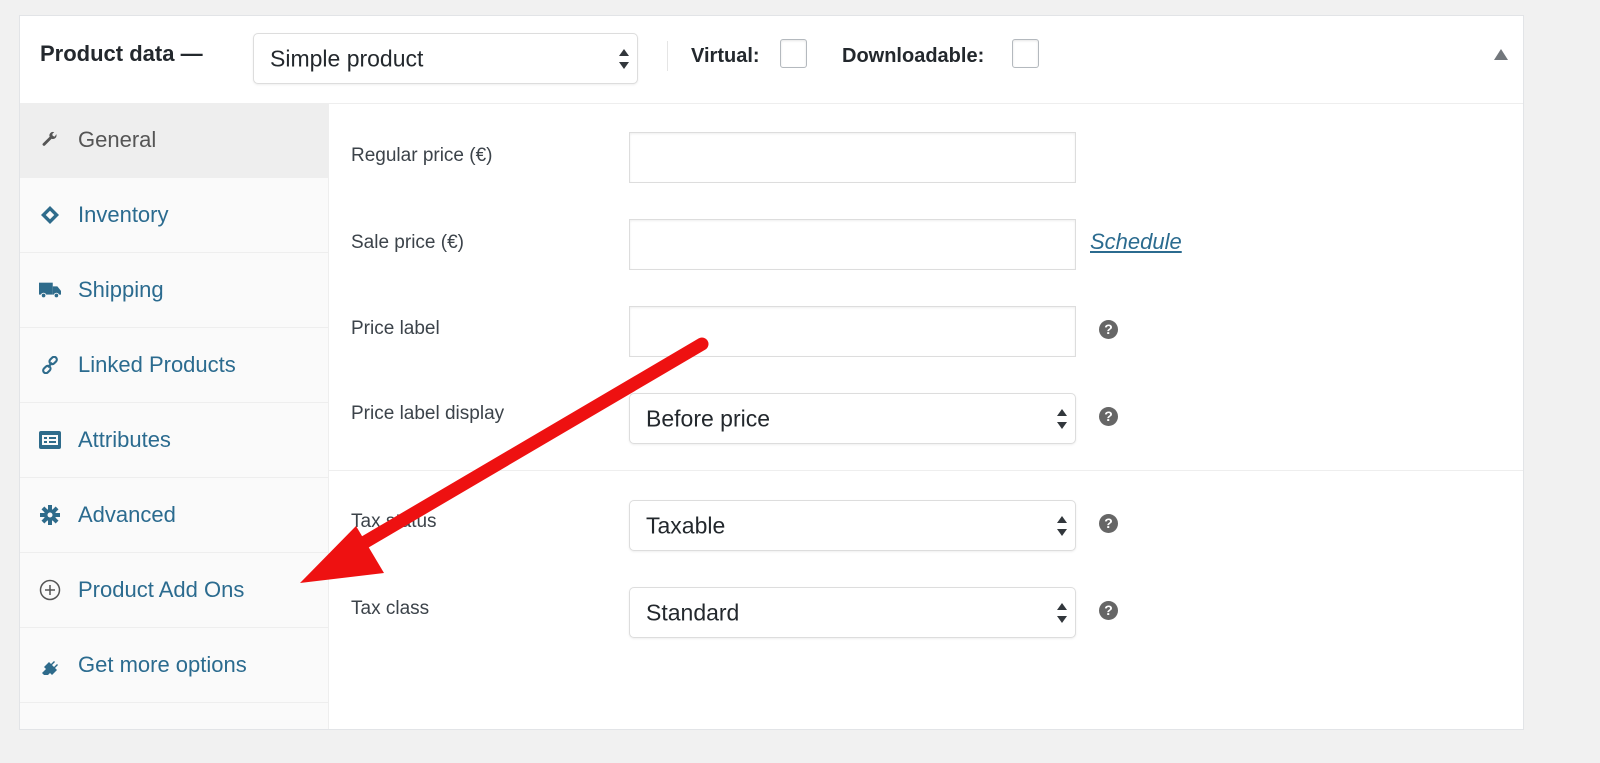 Image resolution: width=1600 pixels, height=763 pixels. I want to click on tab-get-more-options: Get more options, so click(174, 665).